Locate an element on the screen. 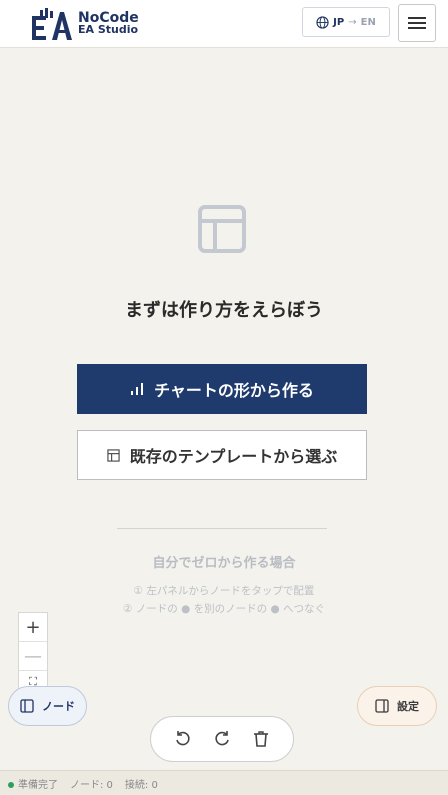  sidebar-left-icon is located at coordinates (27, 706).